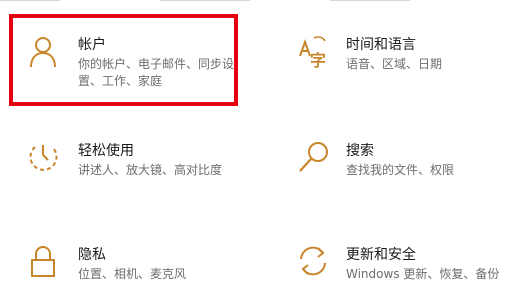 This screenshot has width=531, height=307. What do you see at coordinates (313, 261) in the screenshot?
I see `update-sync-icon` at bounding box center [313, 261].